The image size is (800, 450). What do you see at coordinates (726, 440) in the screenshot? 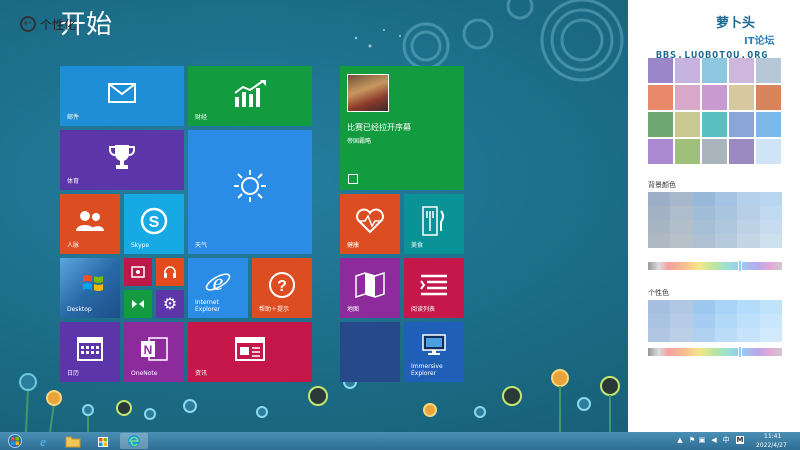
I see `tray-ime-icon: 中` at bounding box center [726, 440].